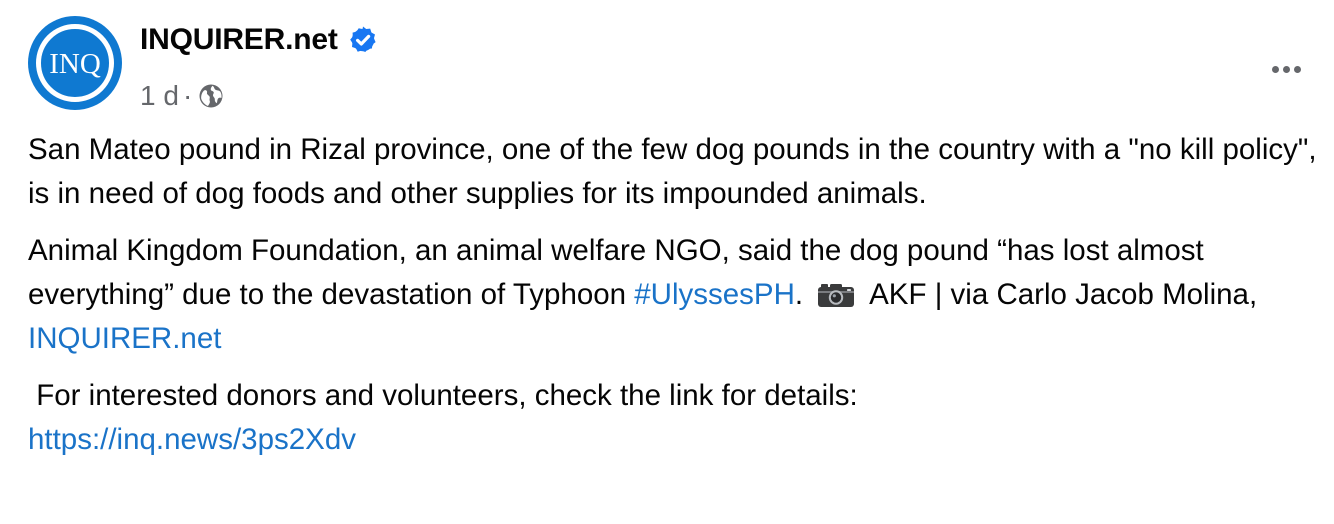 This screenshot has width=1334, height=524. I want to click on page-name: INQUIRER.net, so click(239, 40).